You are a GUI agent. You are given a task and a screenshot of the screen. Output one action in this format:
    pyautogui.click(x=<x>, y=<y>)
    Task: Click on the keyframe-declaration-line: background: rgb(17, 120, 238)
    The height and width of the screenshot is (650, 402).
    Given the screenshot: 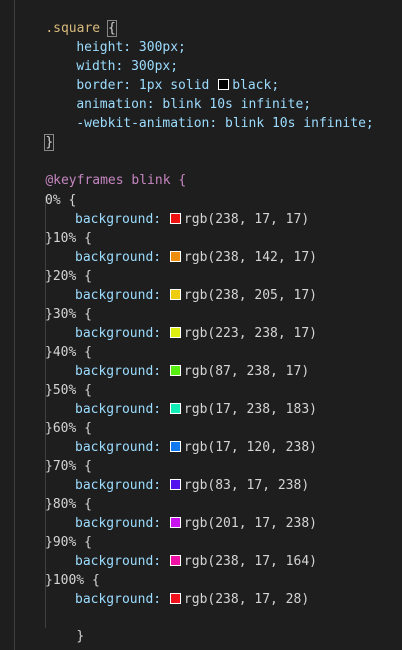 What is the action you would take?
    pyautogui.click(x=196, y=448)
    